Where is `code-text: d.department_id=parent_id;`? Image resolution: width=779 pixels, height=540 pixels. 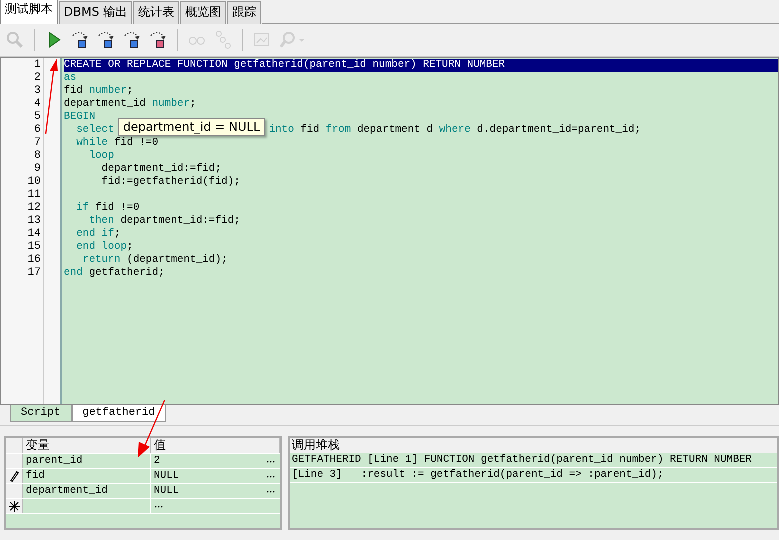
code-text: d.department_id=parent_id; is located at coordinates (559, 130).